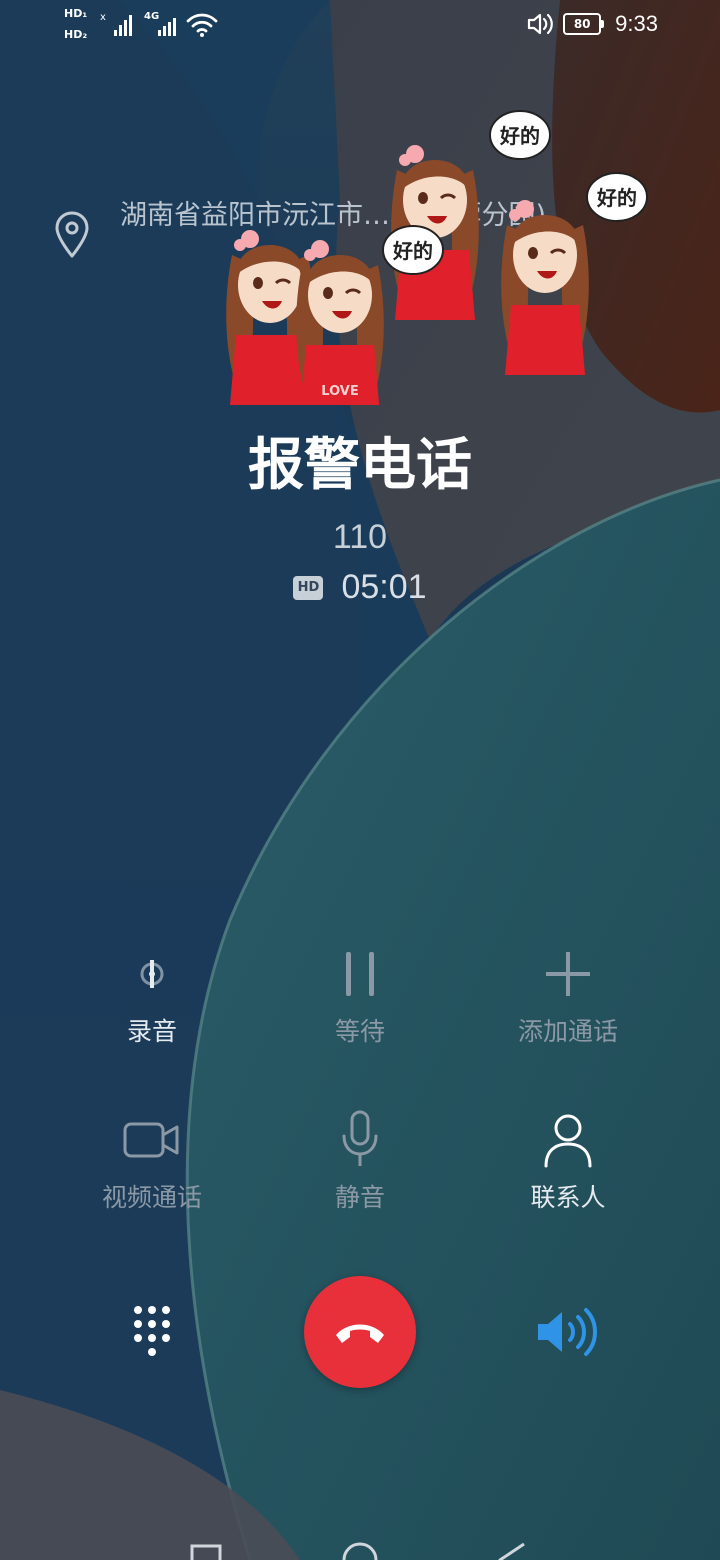 The width and height of the screenshot is (720, 1560). I want to click on video-call-label: 视频通话, so click(151, 1197).